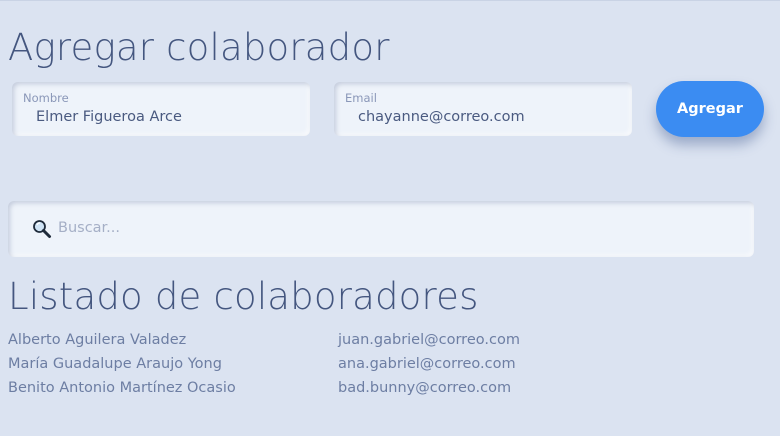  Describe the element at coordinates (425, 388) in the screenshot. I see `collaborator-email: bad.bunny@correo.com` at that location.